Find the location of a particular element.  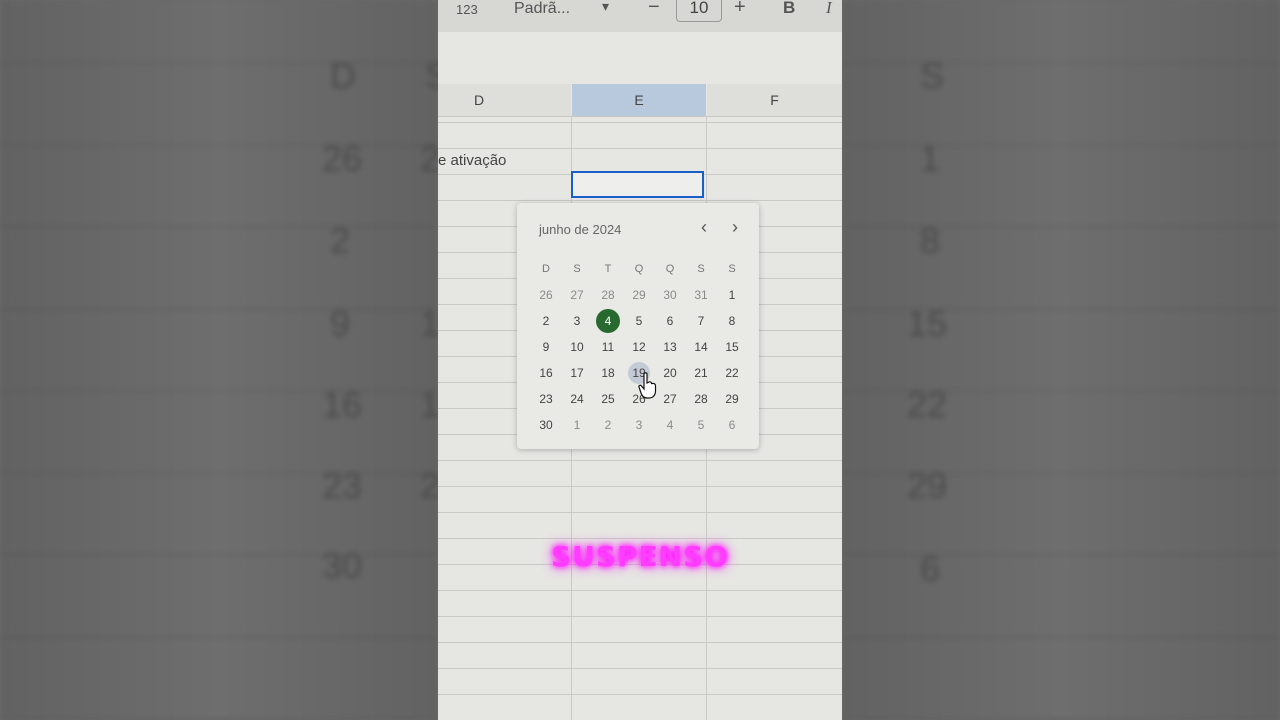

calendar-day: 14 is located at coordinates (701, 347).